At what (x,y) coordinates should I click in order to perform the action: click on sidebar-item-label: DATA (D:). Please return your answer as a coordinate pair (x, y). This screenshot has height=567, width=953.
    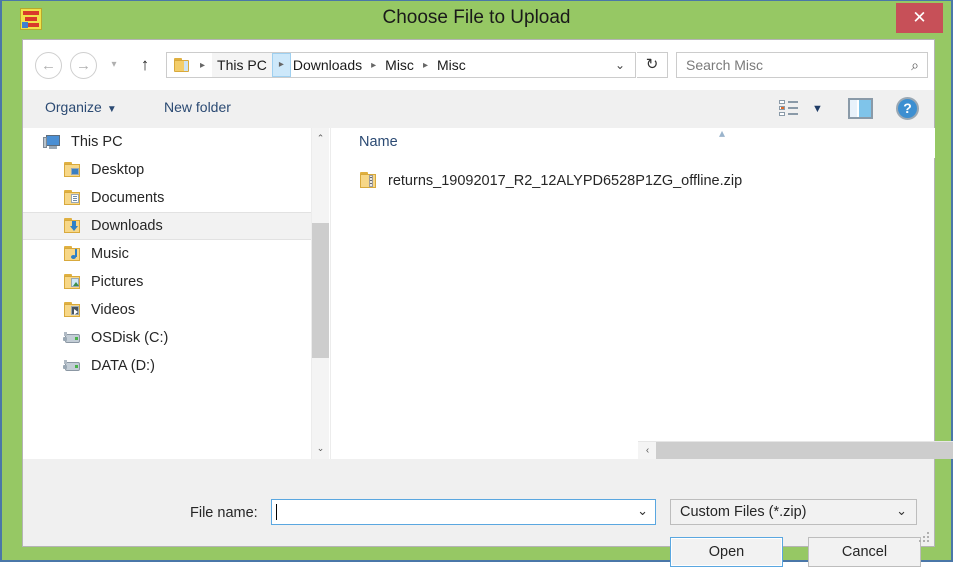
    Looking at the image, I should click on (123, 366).